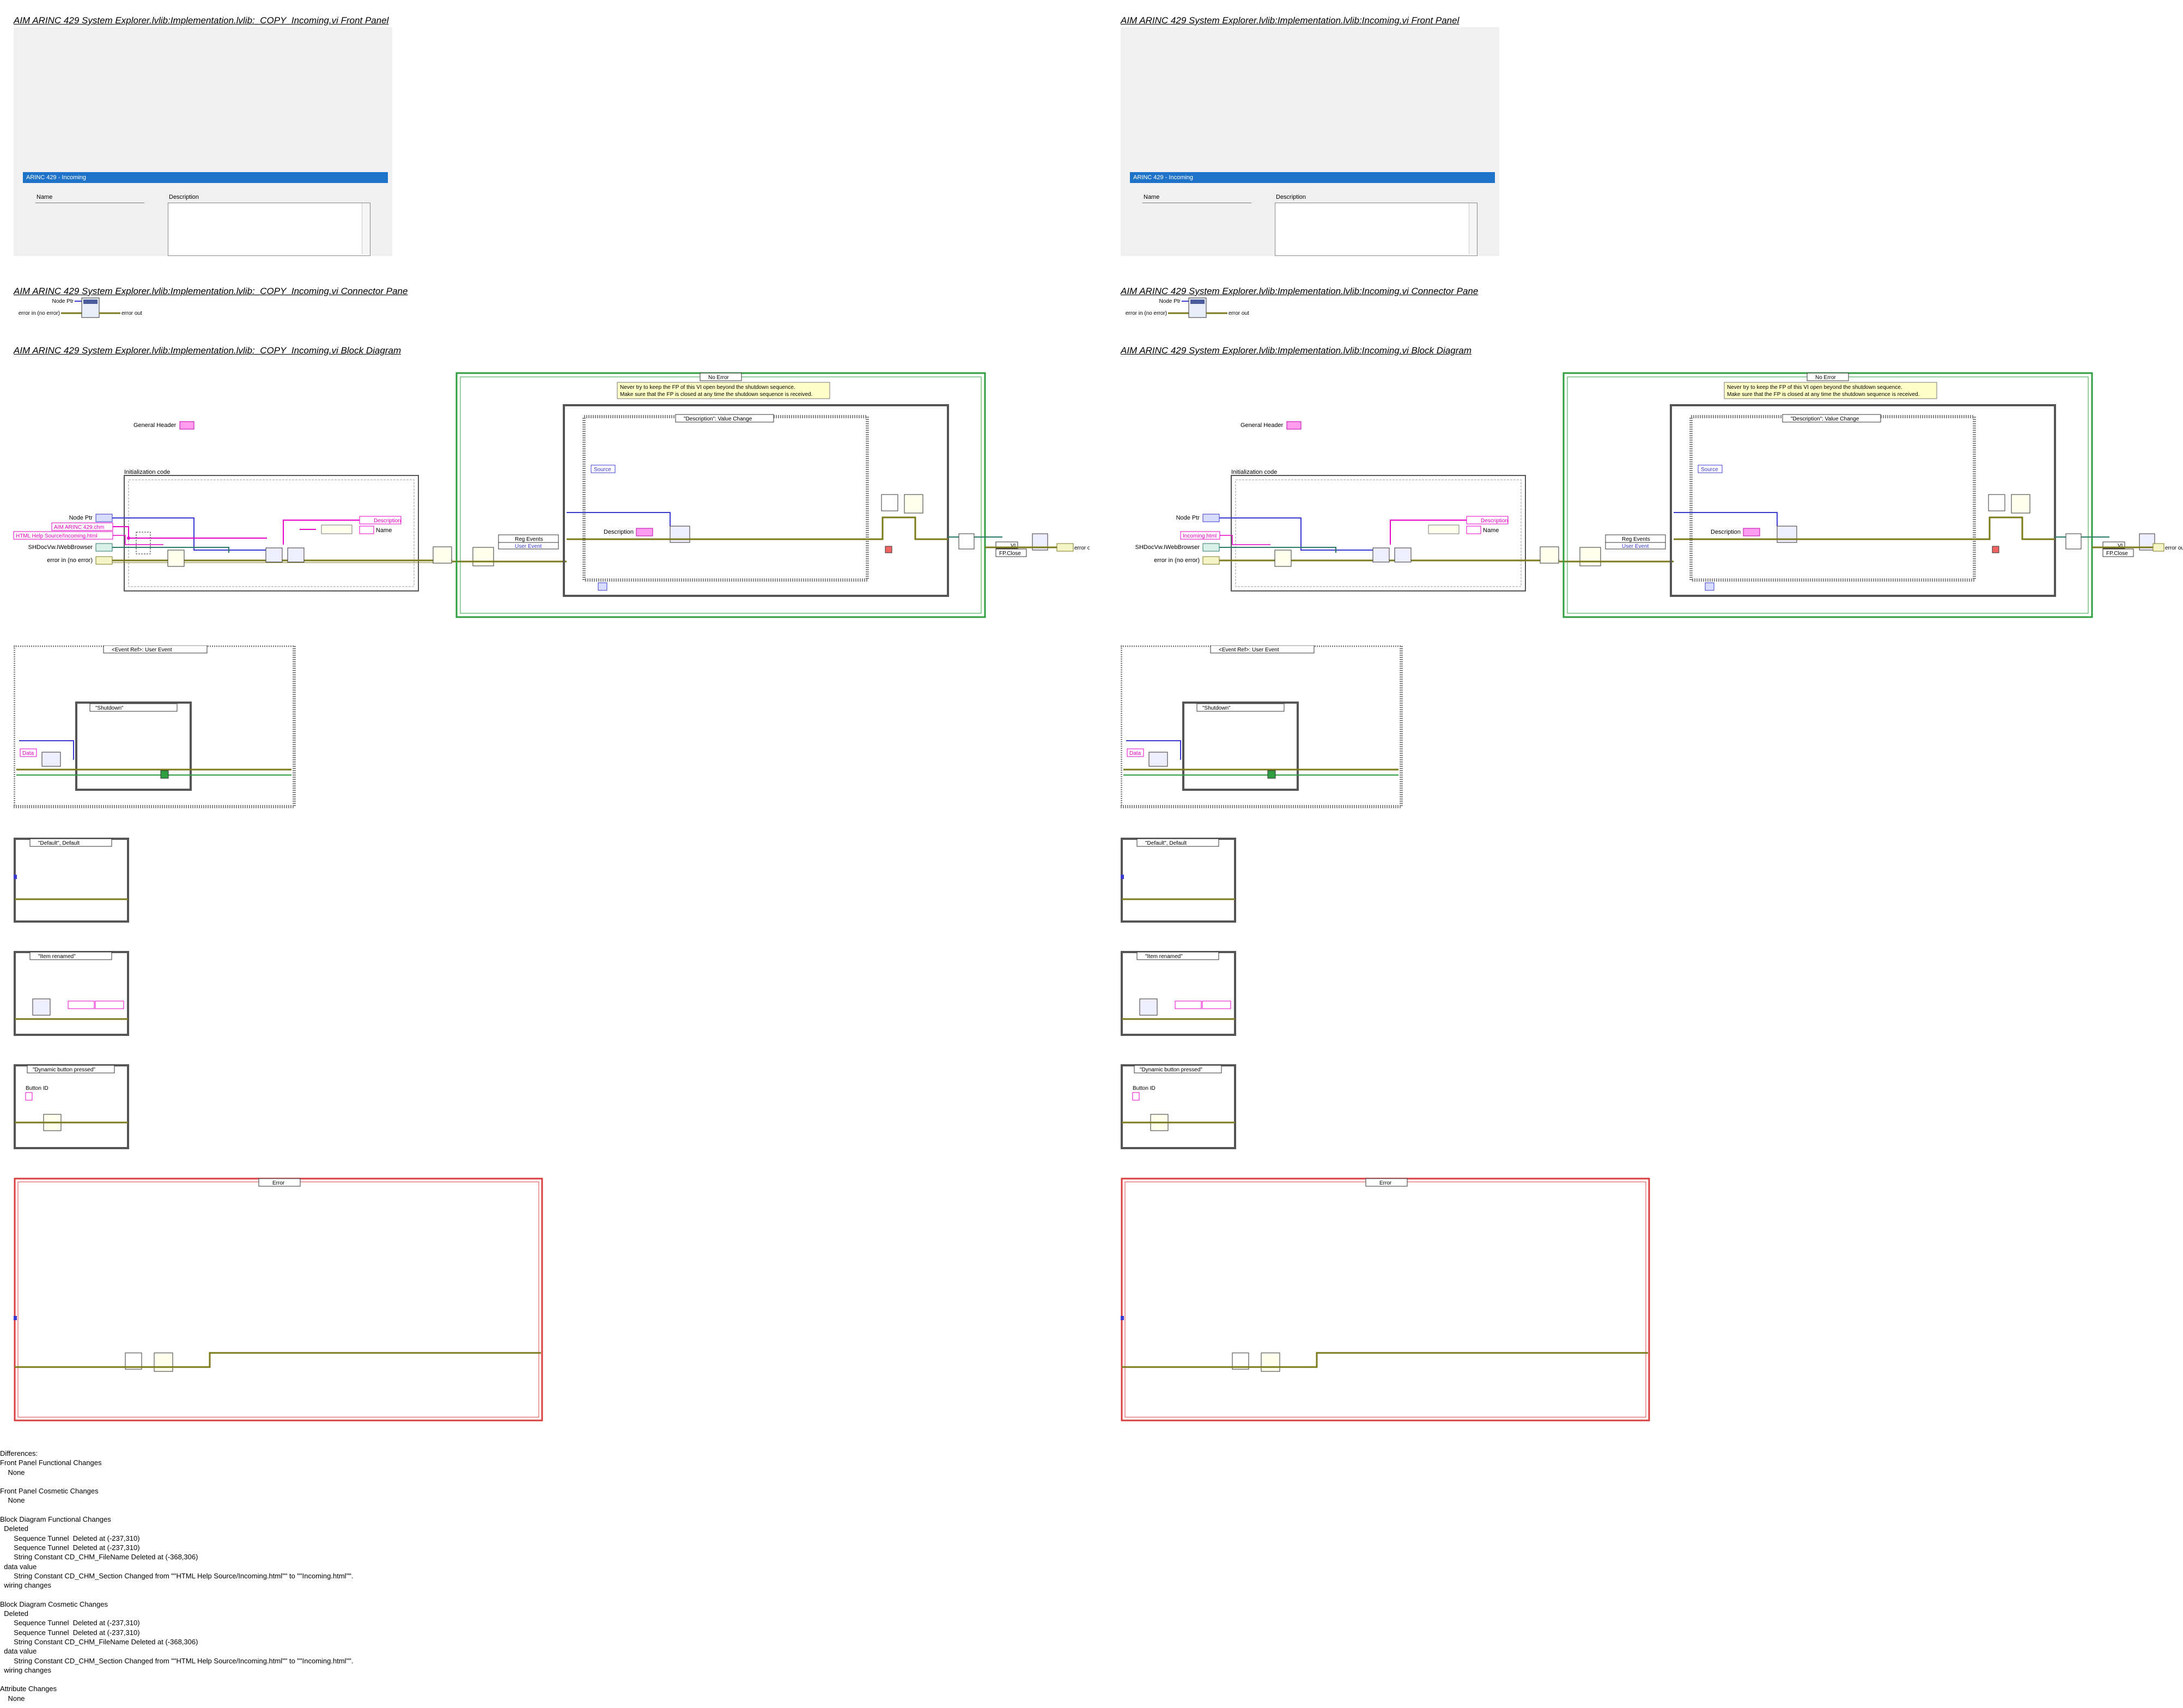 This screenshot has width=2183, height=1708. What do you see at coordinates (1376, 229) in the screenshot?
I see `right-description-field` at bounding box center [1376, 229].